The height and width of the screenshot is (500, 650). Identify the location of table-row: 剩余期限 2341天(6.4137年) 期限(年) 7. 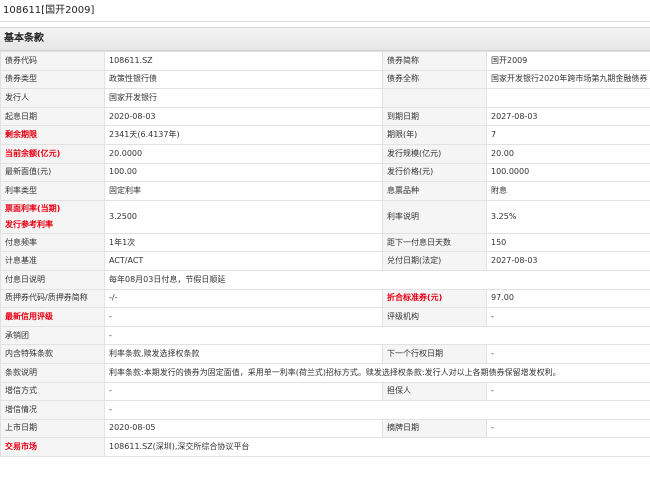
(325, 135).